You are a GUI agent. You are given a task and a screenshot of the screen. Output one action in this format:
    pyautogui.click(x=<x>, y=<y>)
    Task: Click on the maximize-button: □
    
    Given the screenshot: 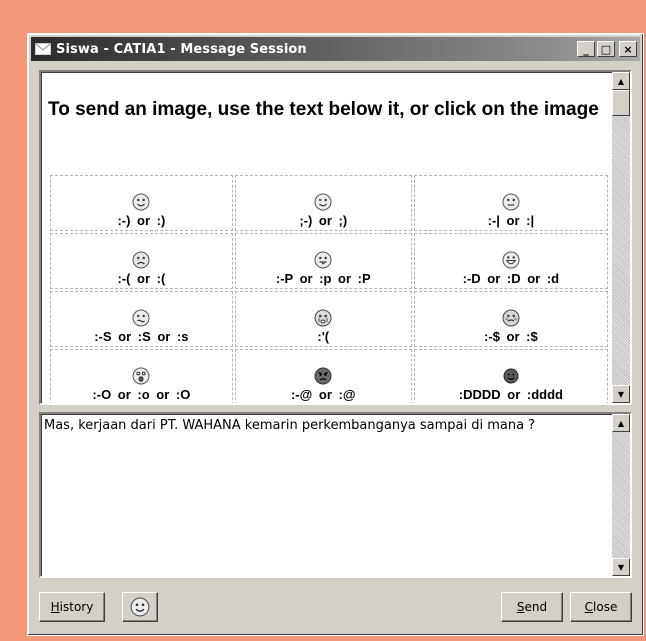 What is the action you would take?
    pyautogui.click(x=606, y=49)
    